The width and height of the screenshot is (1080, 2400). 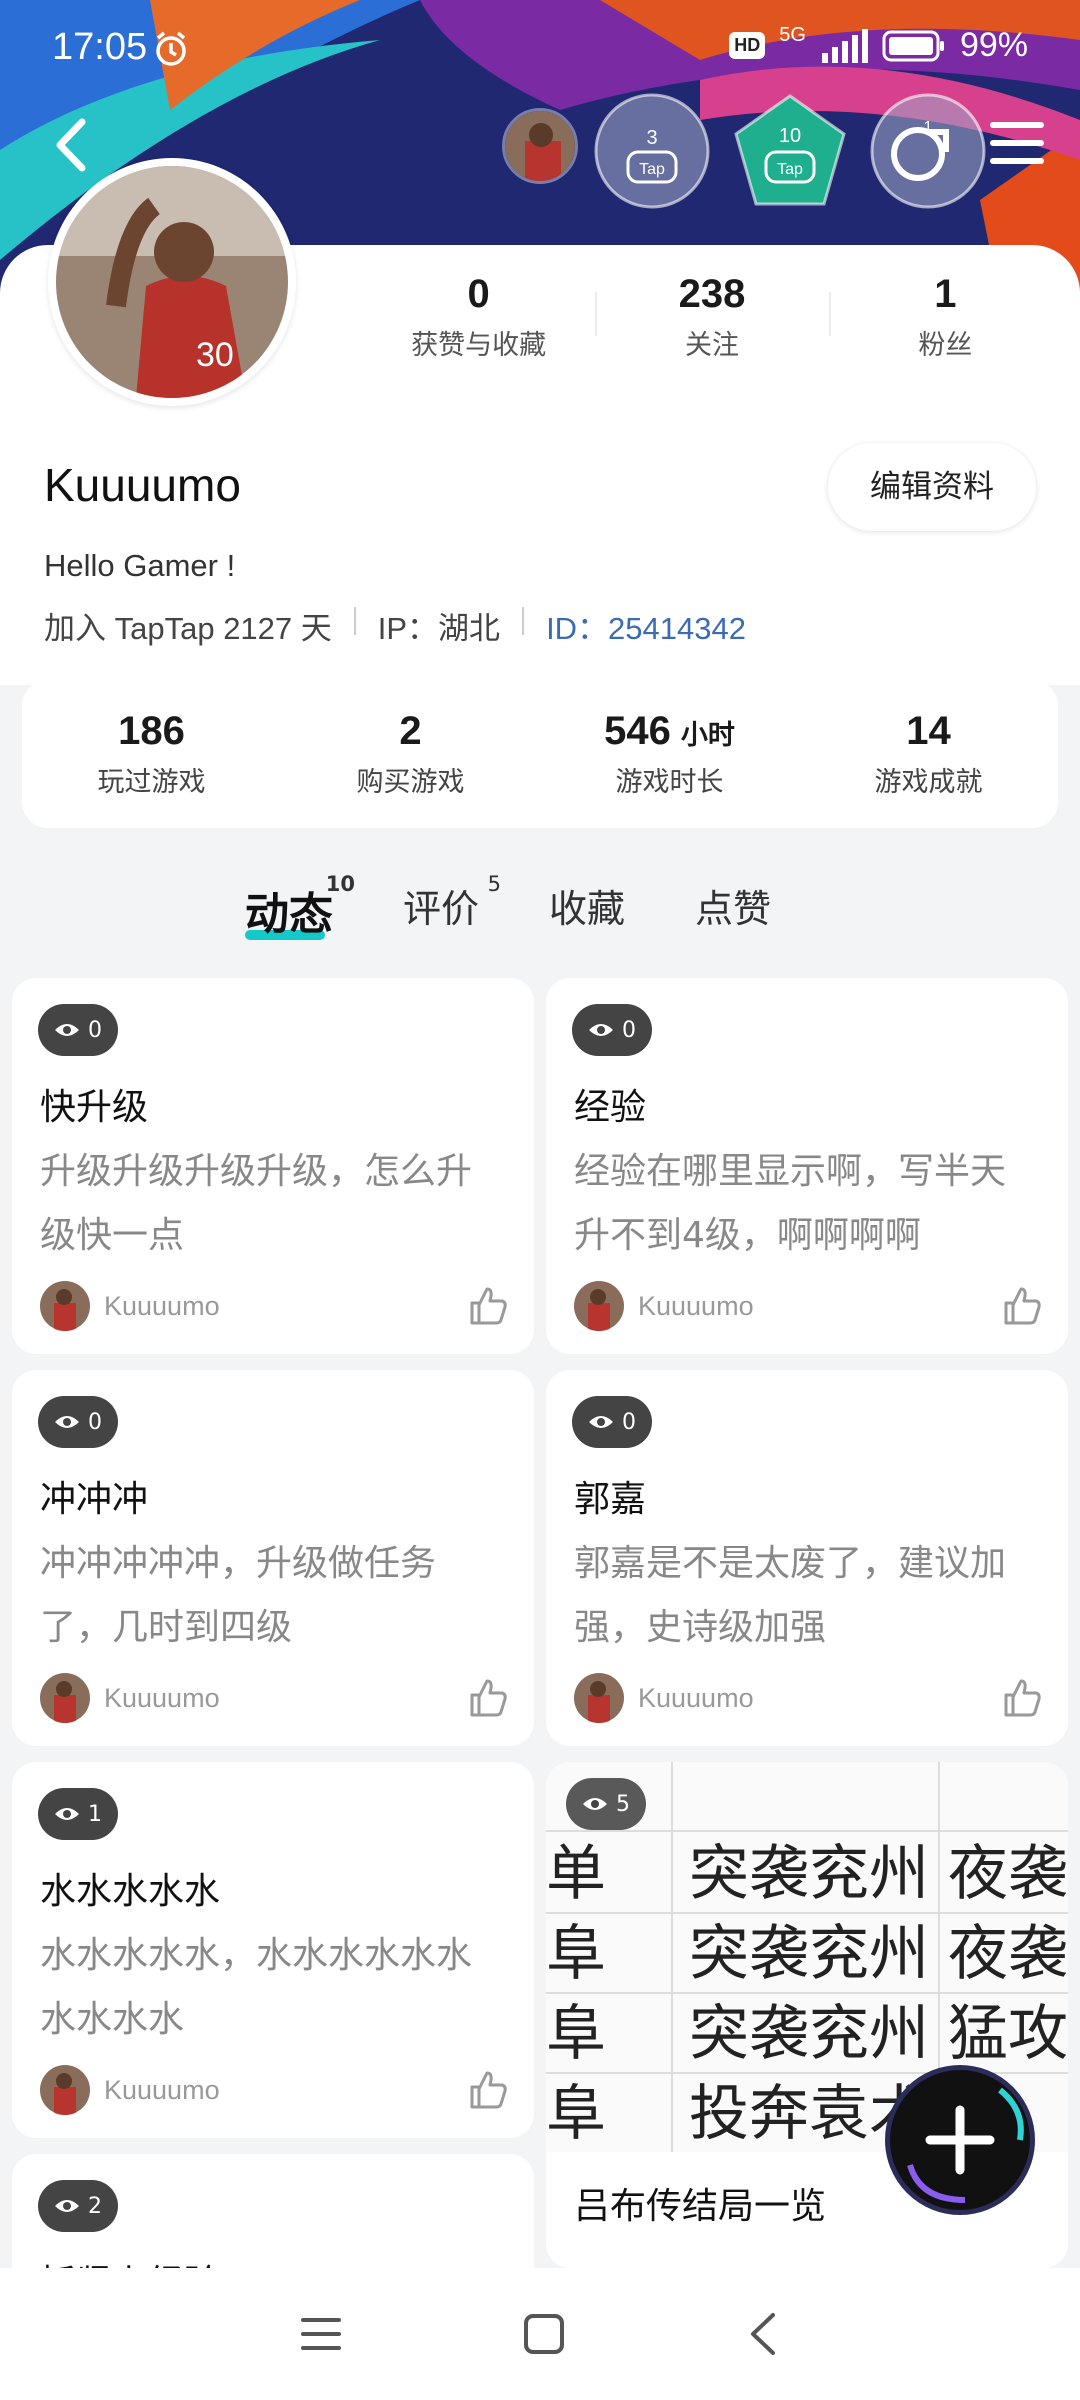 I want to click on bio: Hello Gamer !, so click(x=140, y=565).